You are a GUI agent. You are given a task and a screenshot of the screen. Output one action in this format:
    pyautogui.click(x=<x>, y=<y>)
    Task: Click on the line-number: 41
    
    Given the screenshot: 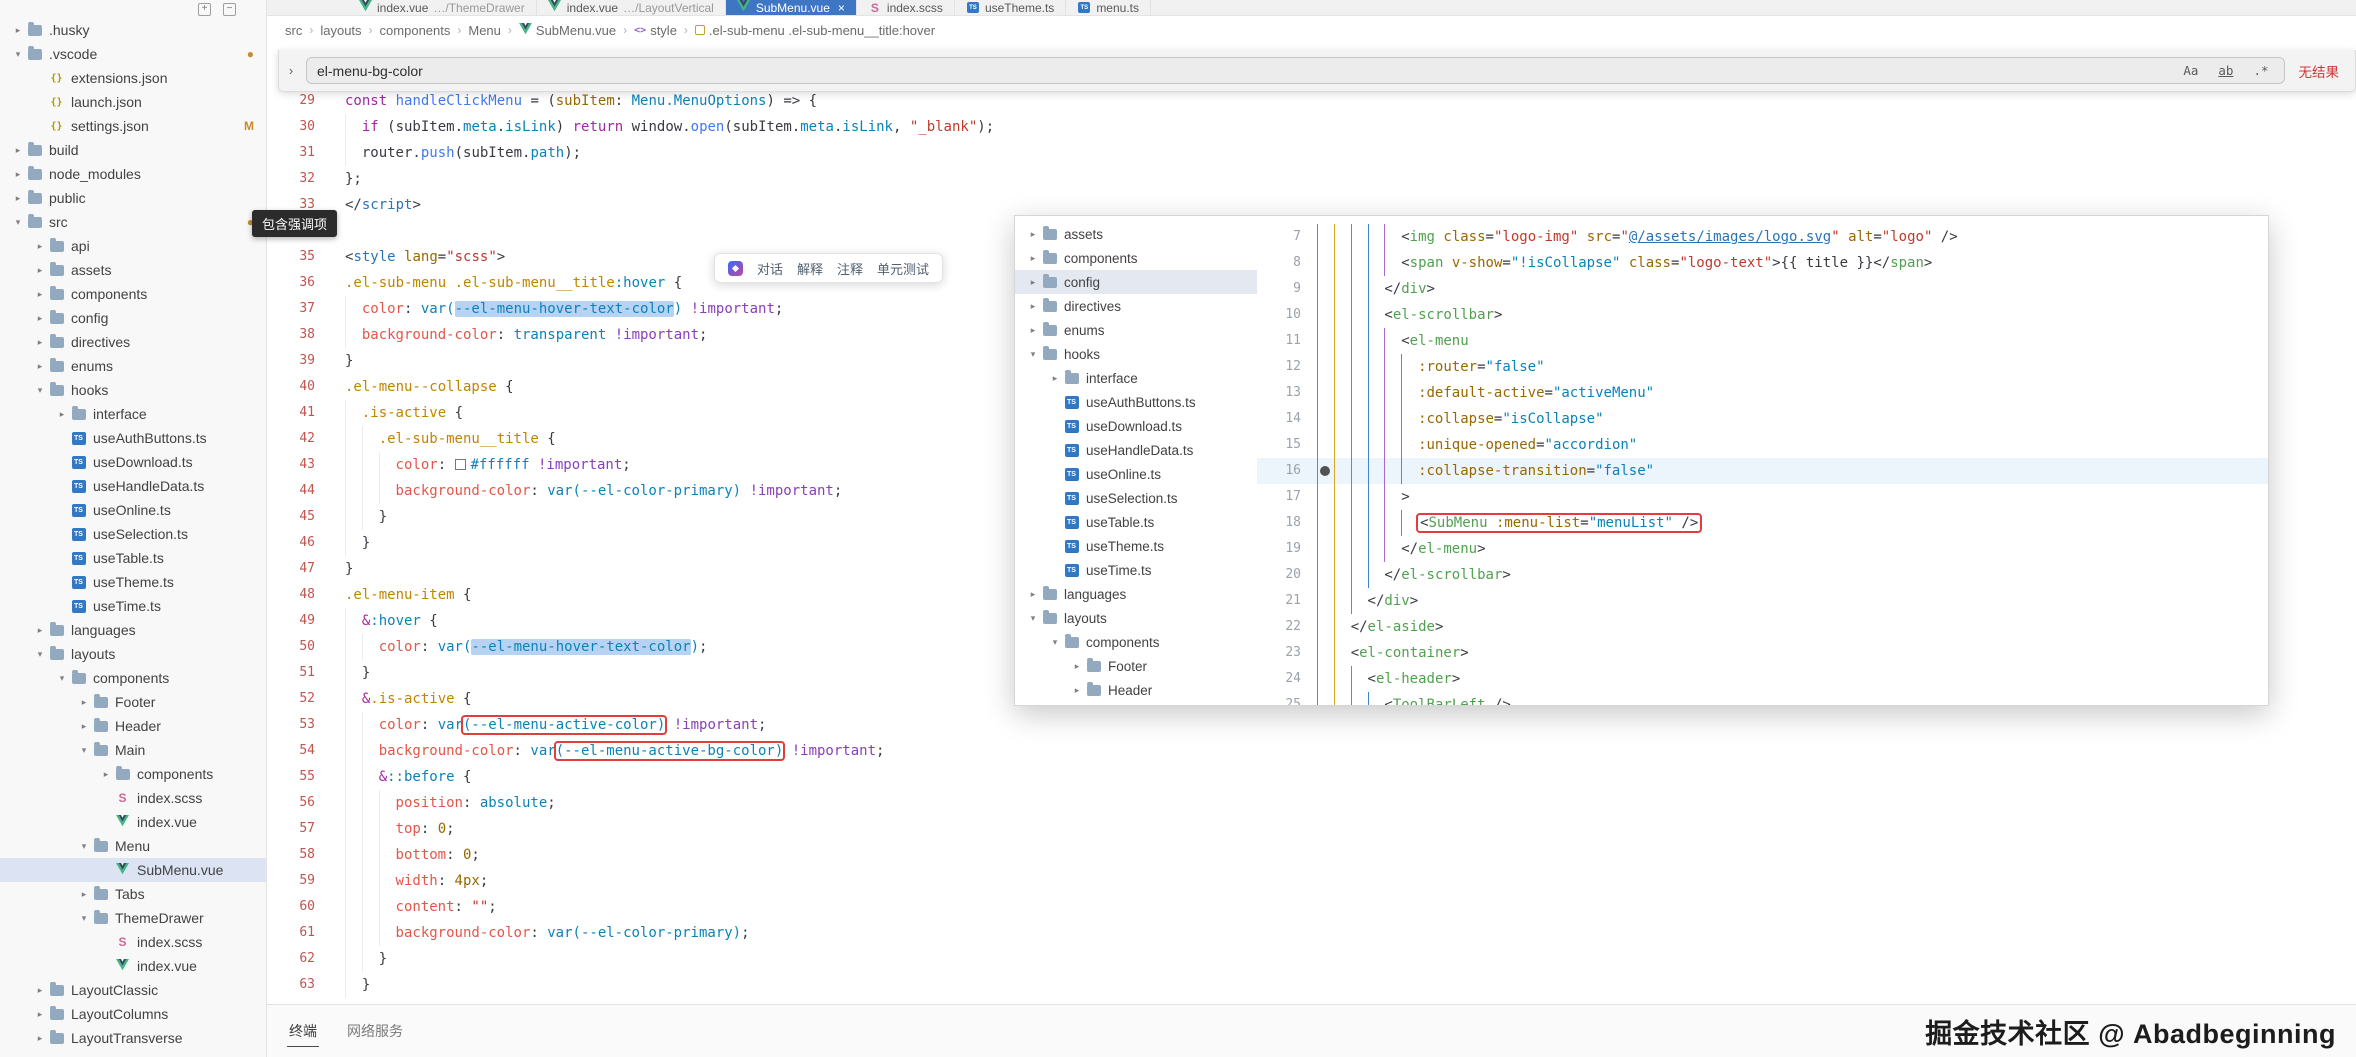 What is the action you would take?
    pyautogui.click(x=306, y=413)
    